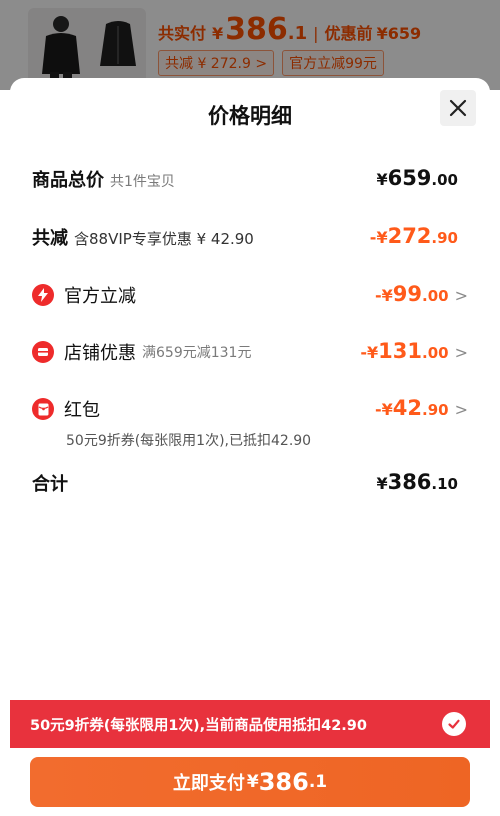  Describe the element at coordinates (435, 410) in the screenshot. I see `discount-dec: .90` at that location.